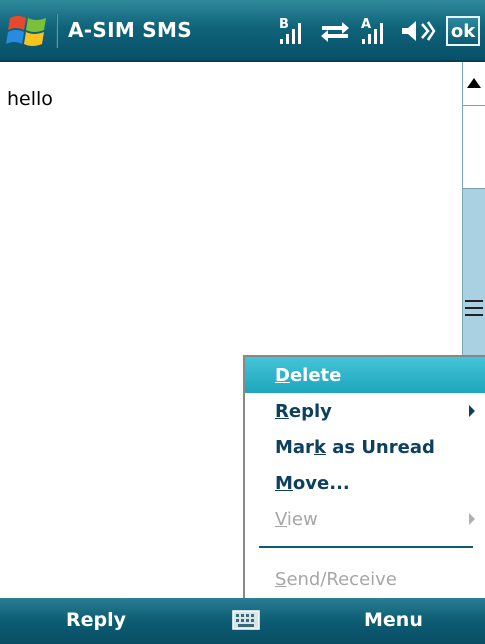 The width and height of the screenshot is (485, 644). I want to click on data-sync-icon, so click(335, 31).